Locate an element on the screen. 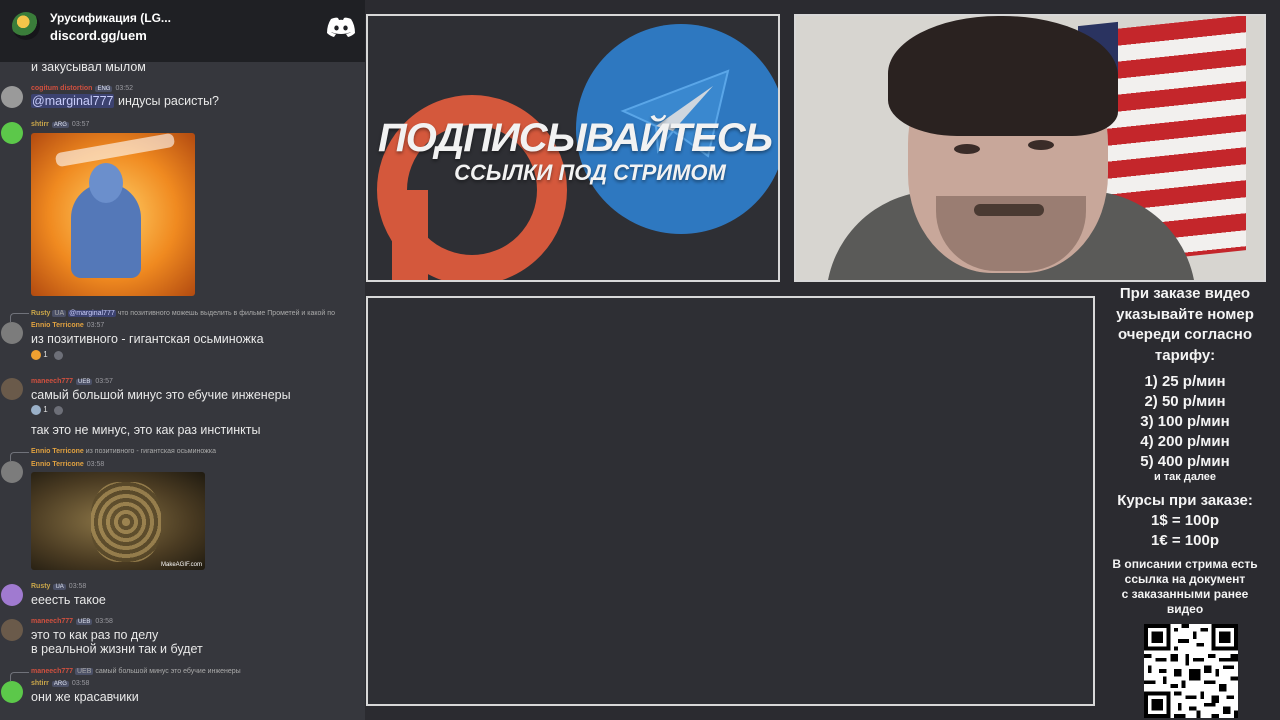  message-meta: shtirr ARG 03:58 is located at coordinates (60, 683).